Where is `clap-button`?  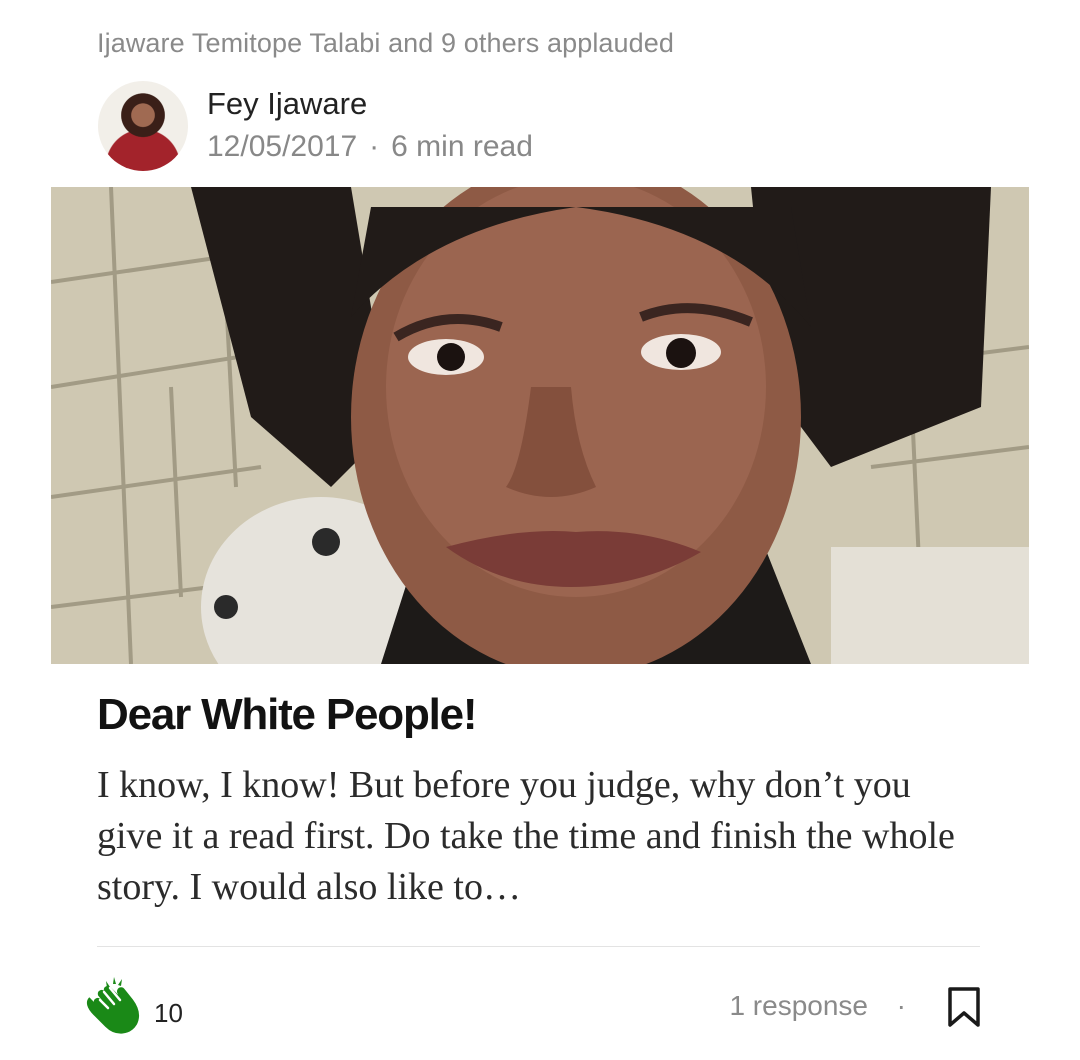
clap-button is located at coordinates (112, 1006).